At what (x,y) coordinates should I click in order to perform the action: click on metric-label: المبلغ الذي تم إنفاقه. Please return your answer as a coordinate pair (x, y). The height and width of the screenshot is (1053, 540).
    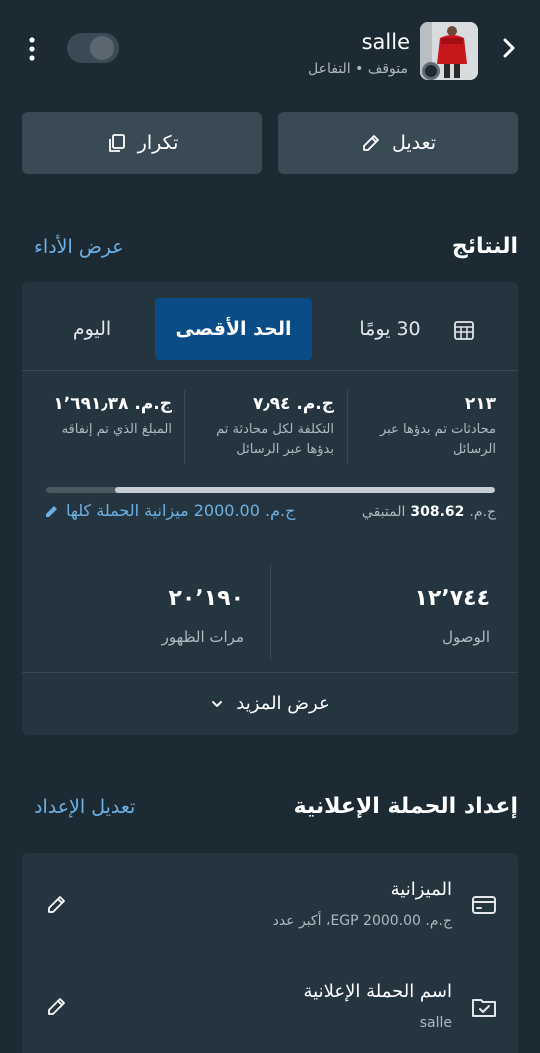
    Looking at the image, I should click on (116, 429).